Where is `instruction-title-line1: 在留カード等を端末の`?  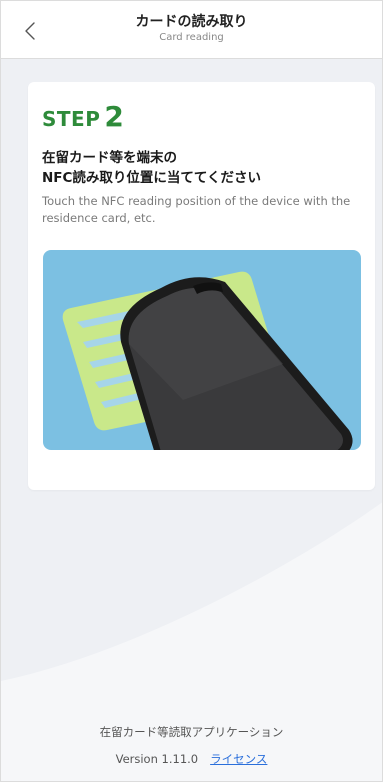
instruction-title-line1: 在留カード等を端末の is located at coordinates (109, 158).